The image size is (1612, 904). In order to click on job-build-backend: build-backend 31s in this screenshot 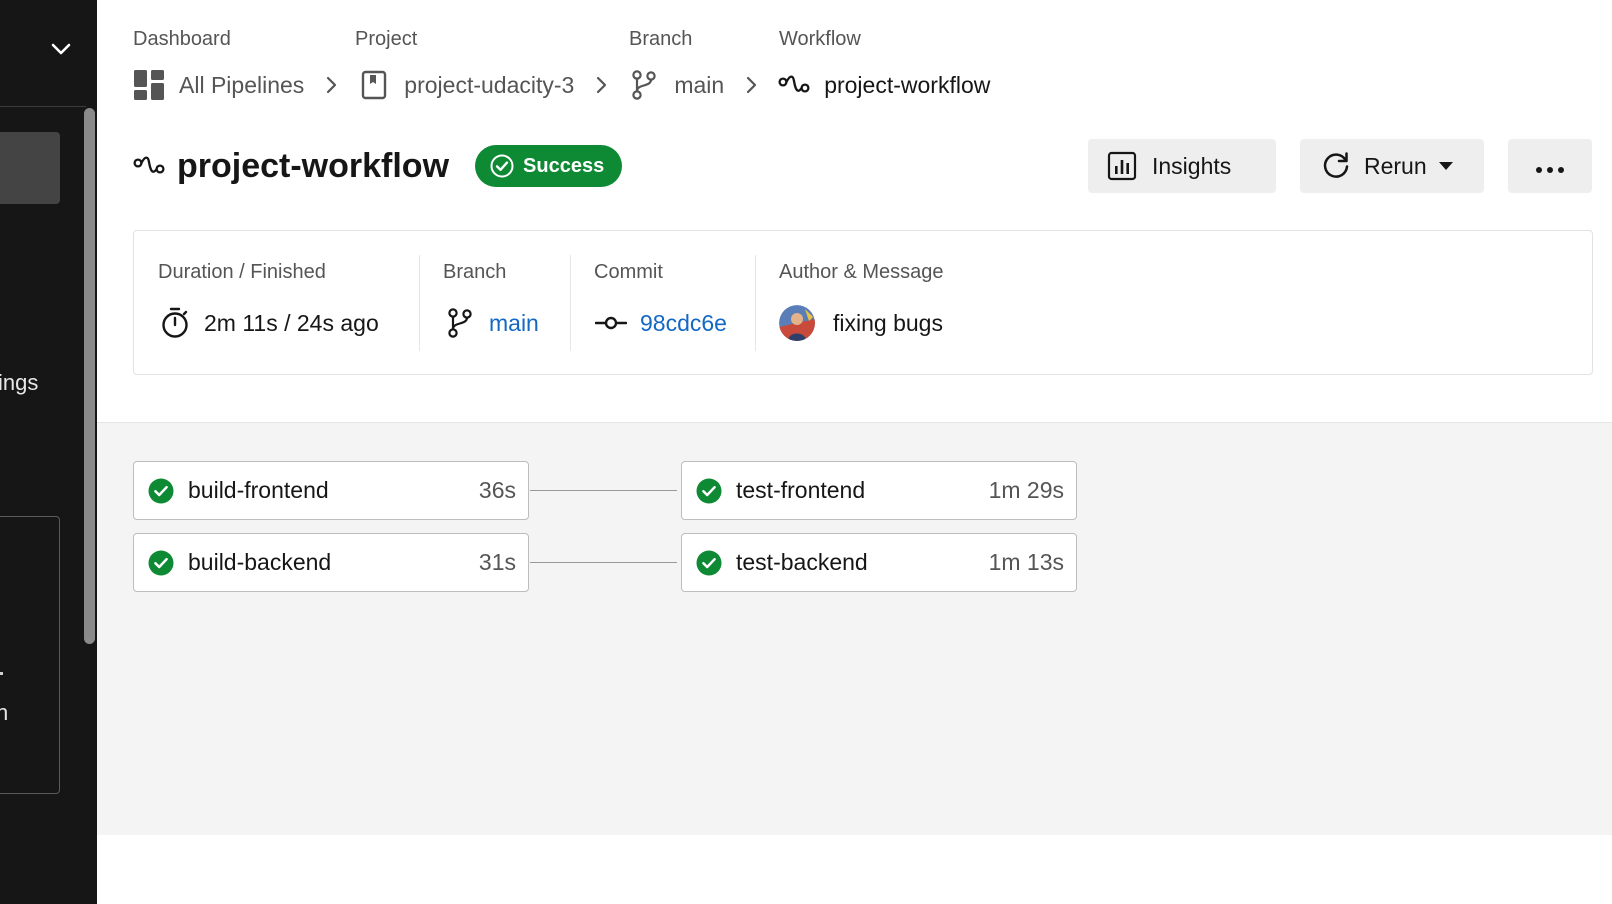, I will do `click(331, 562)`.